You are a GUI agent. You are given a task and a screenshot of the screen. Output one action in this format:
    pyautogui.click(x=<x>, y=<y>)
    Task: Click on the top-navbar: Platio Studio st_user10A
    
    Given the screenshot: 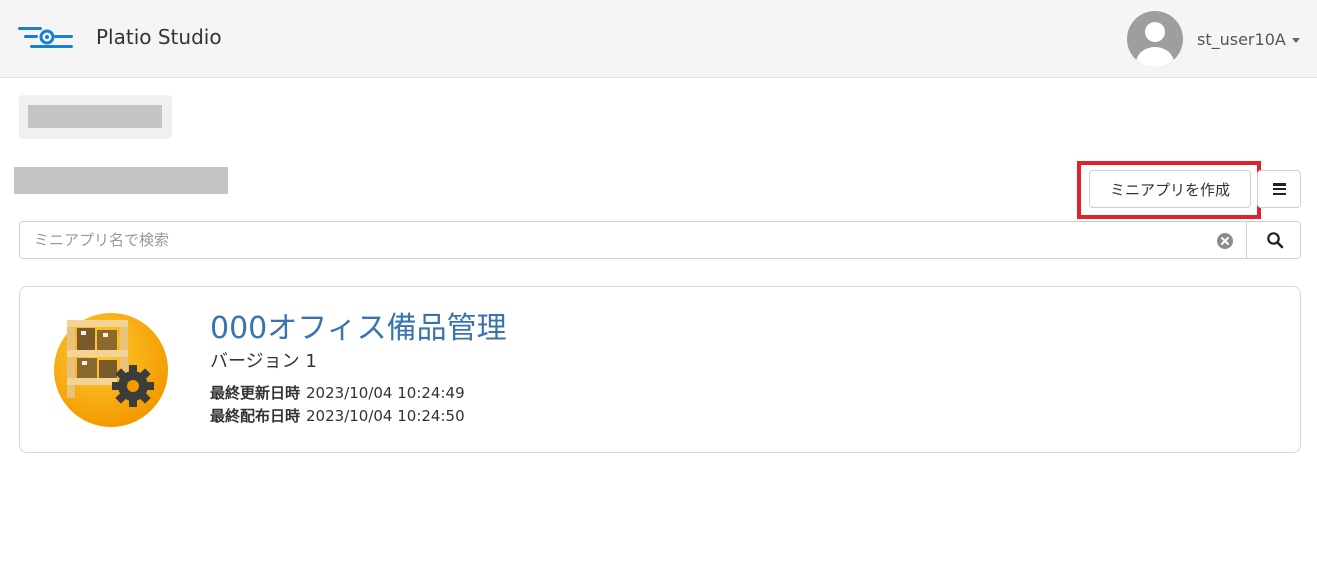 What is the action you would take?
    pyautogui.click(x=658, y=39)
    